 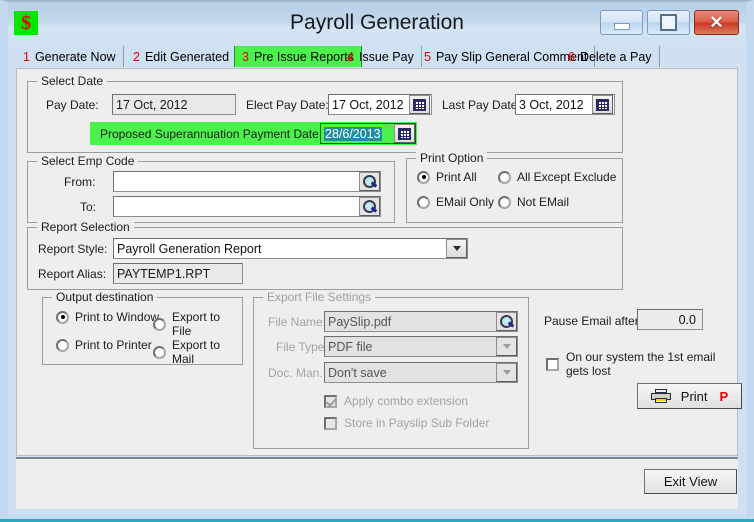 I want to click on radio-export-to-mail: Export to Mail, so click(x=197, y=352).